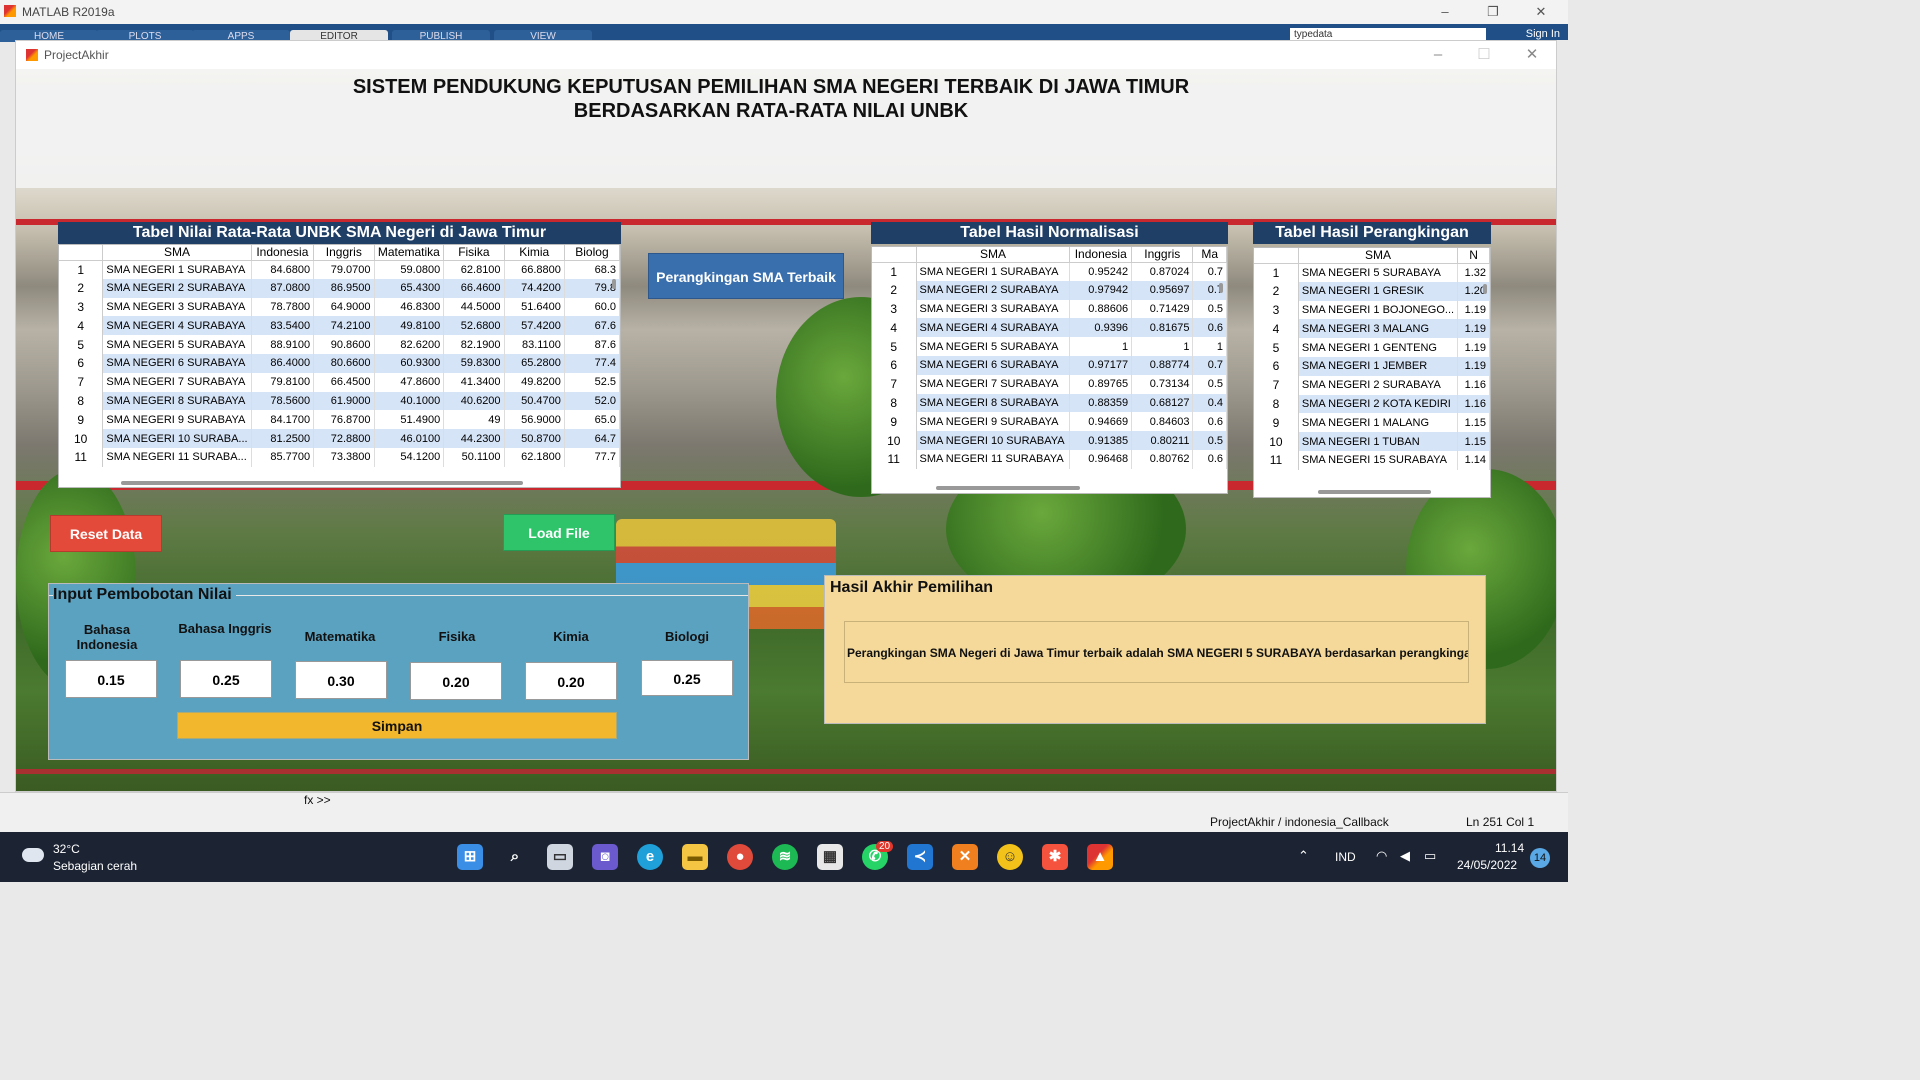 The height and width of the screenshot is (1080, 1920). Describe the element at coordinates (830, 857) in the screenshot. I see `store-icon: ▦` at that location.